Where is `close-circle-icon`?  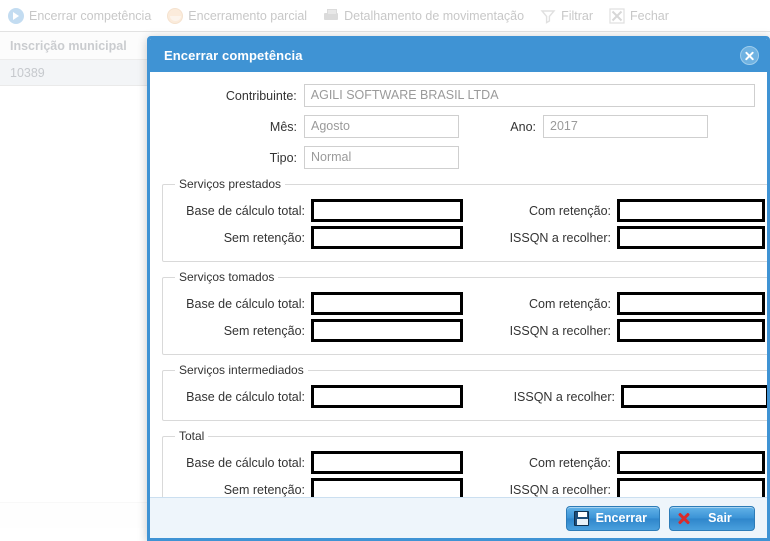
close-circle-icon is located at coordinates (749, 55).